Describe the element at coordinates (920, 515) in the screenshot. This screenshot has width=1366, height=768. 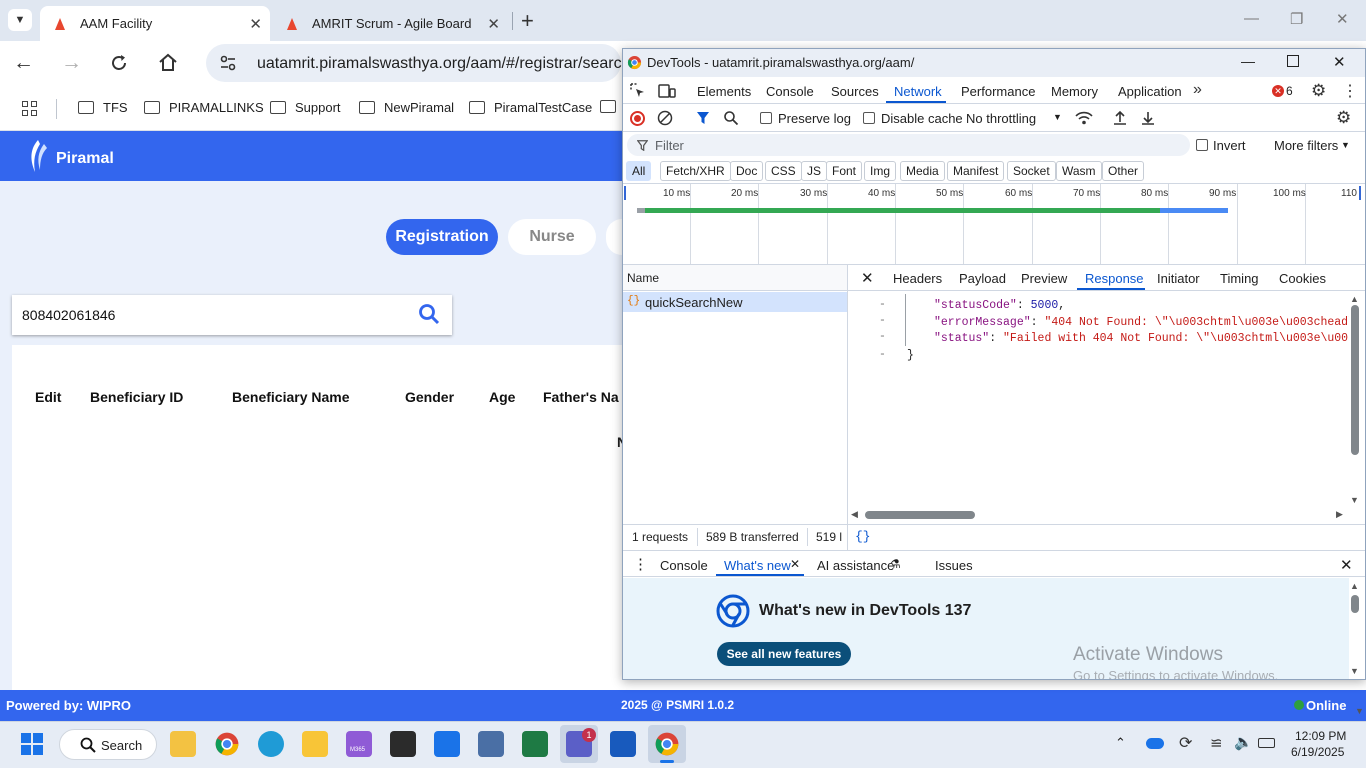
I see `response-horizontal-scrollbar` at that location.